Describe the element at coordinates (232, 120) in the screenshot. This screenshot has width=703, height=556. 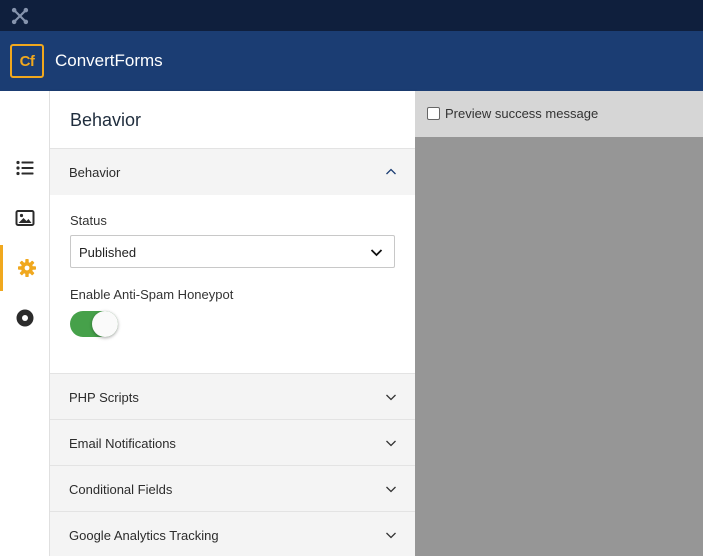
I see `panel-title: Behavior` at that location.